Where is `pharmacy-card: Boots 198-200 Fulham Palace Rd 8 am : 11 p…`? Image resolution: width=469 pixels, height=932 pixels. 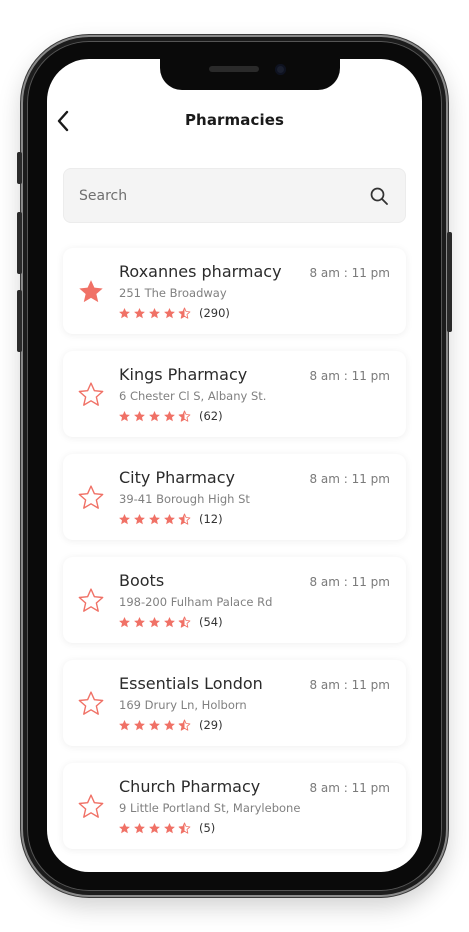 pharmacy-card: Boots 198-200 Fulham Palace Rd 8 am : 11 p… is located at coordinates (234, 600).